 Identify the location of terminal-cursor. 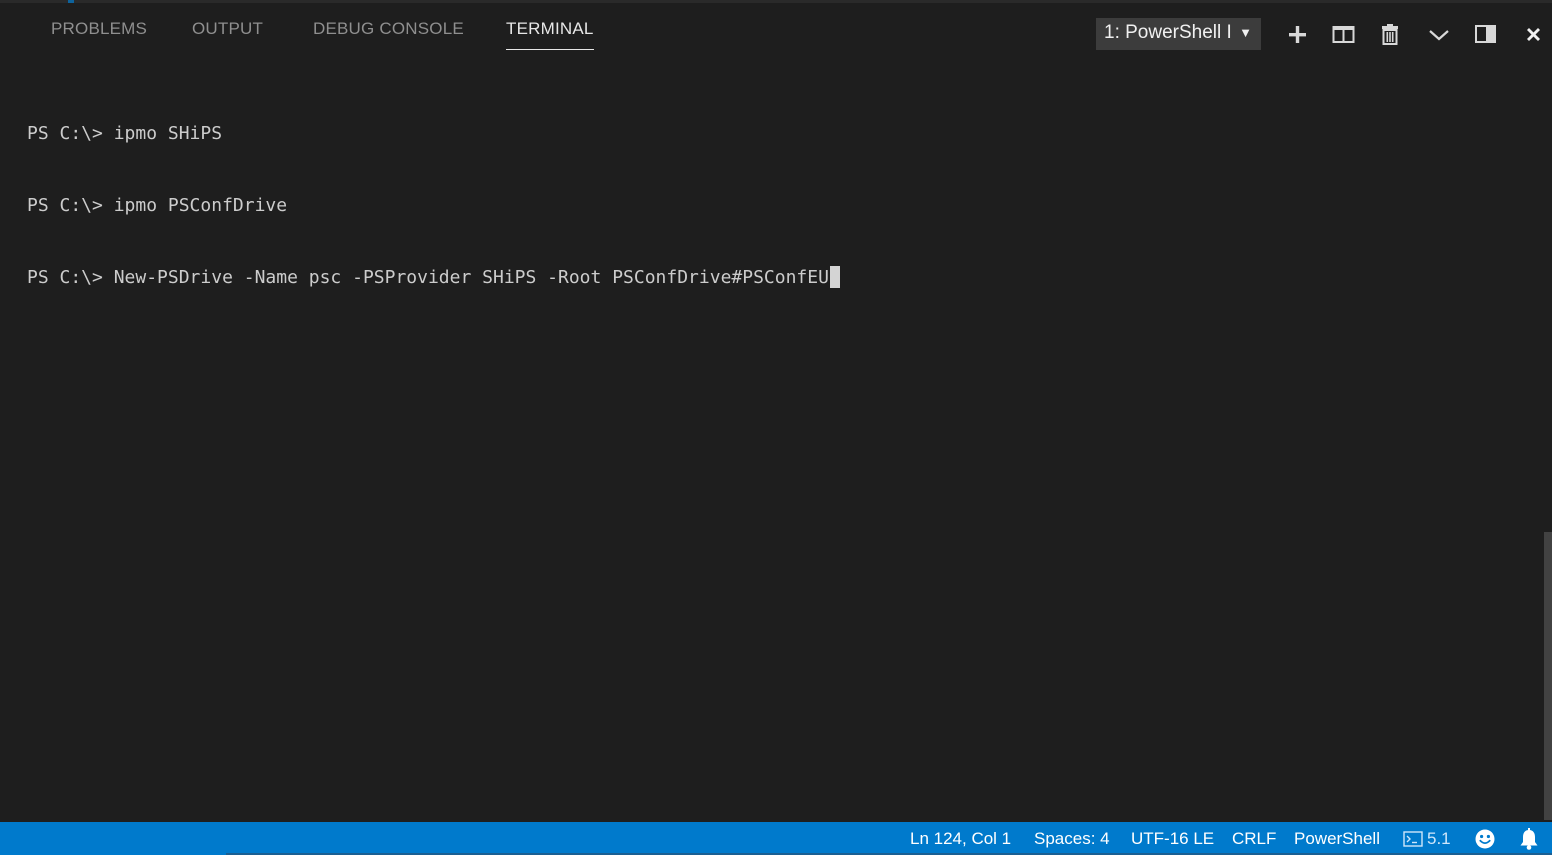
(834, 277).